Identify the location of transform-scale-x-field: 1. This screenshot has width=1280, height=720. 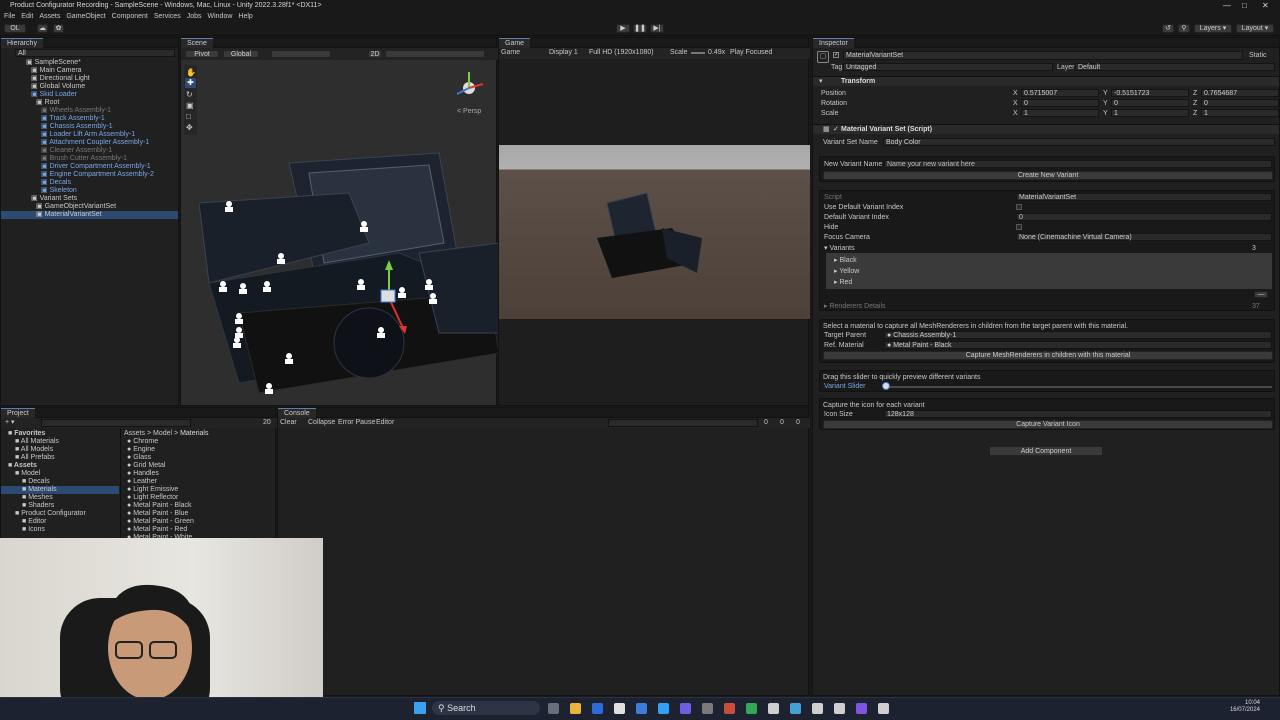
(1060, 113).